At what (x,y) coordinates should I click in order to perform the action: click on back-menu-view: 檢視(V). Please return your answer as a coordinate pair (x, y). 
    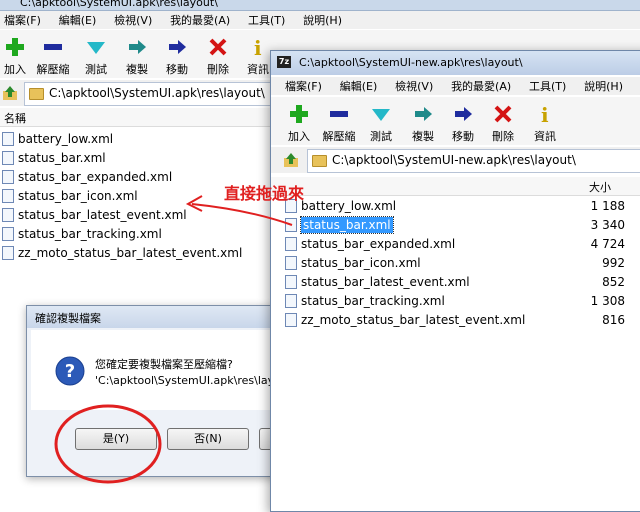
    Looking at the image, I should click on (133, 20).